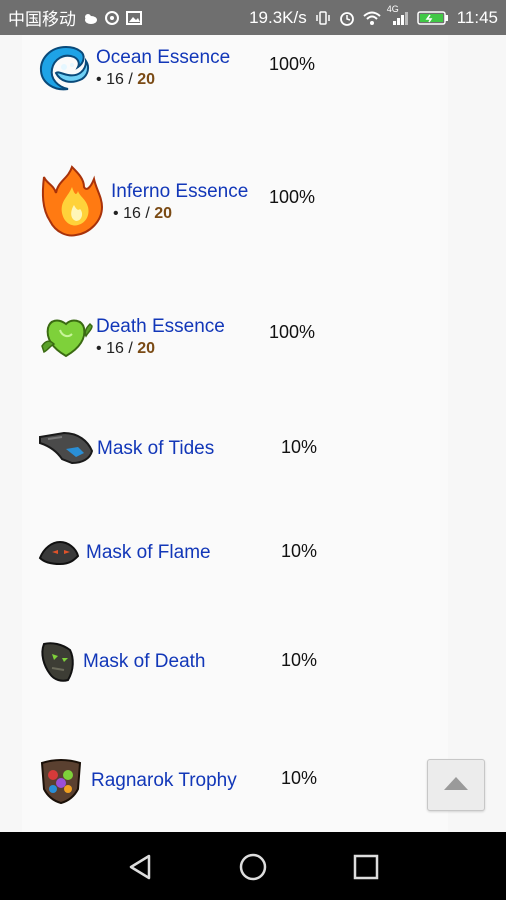  I want to click on arrow-up-icon, so click(456, 785).